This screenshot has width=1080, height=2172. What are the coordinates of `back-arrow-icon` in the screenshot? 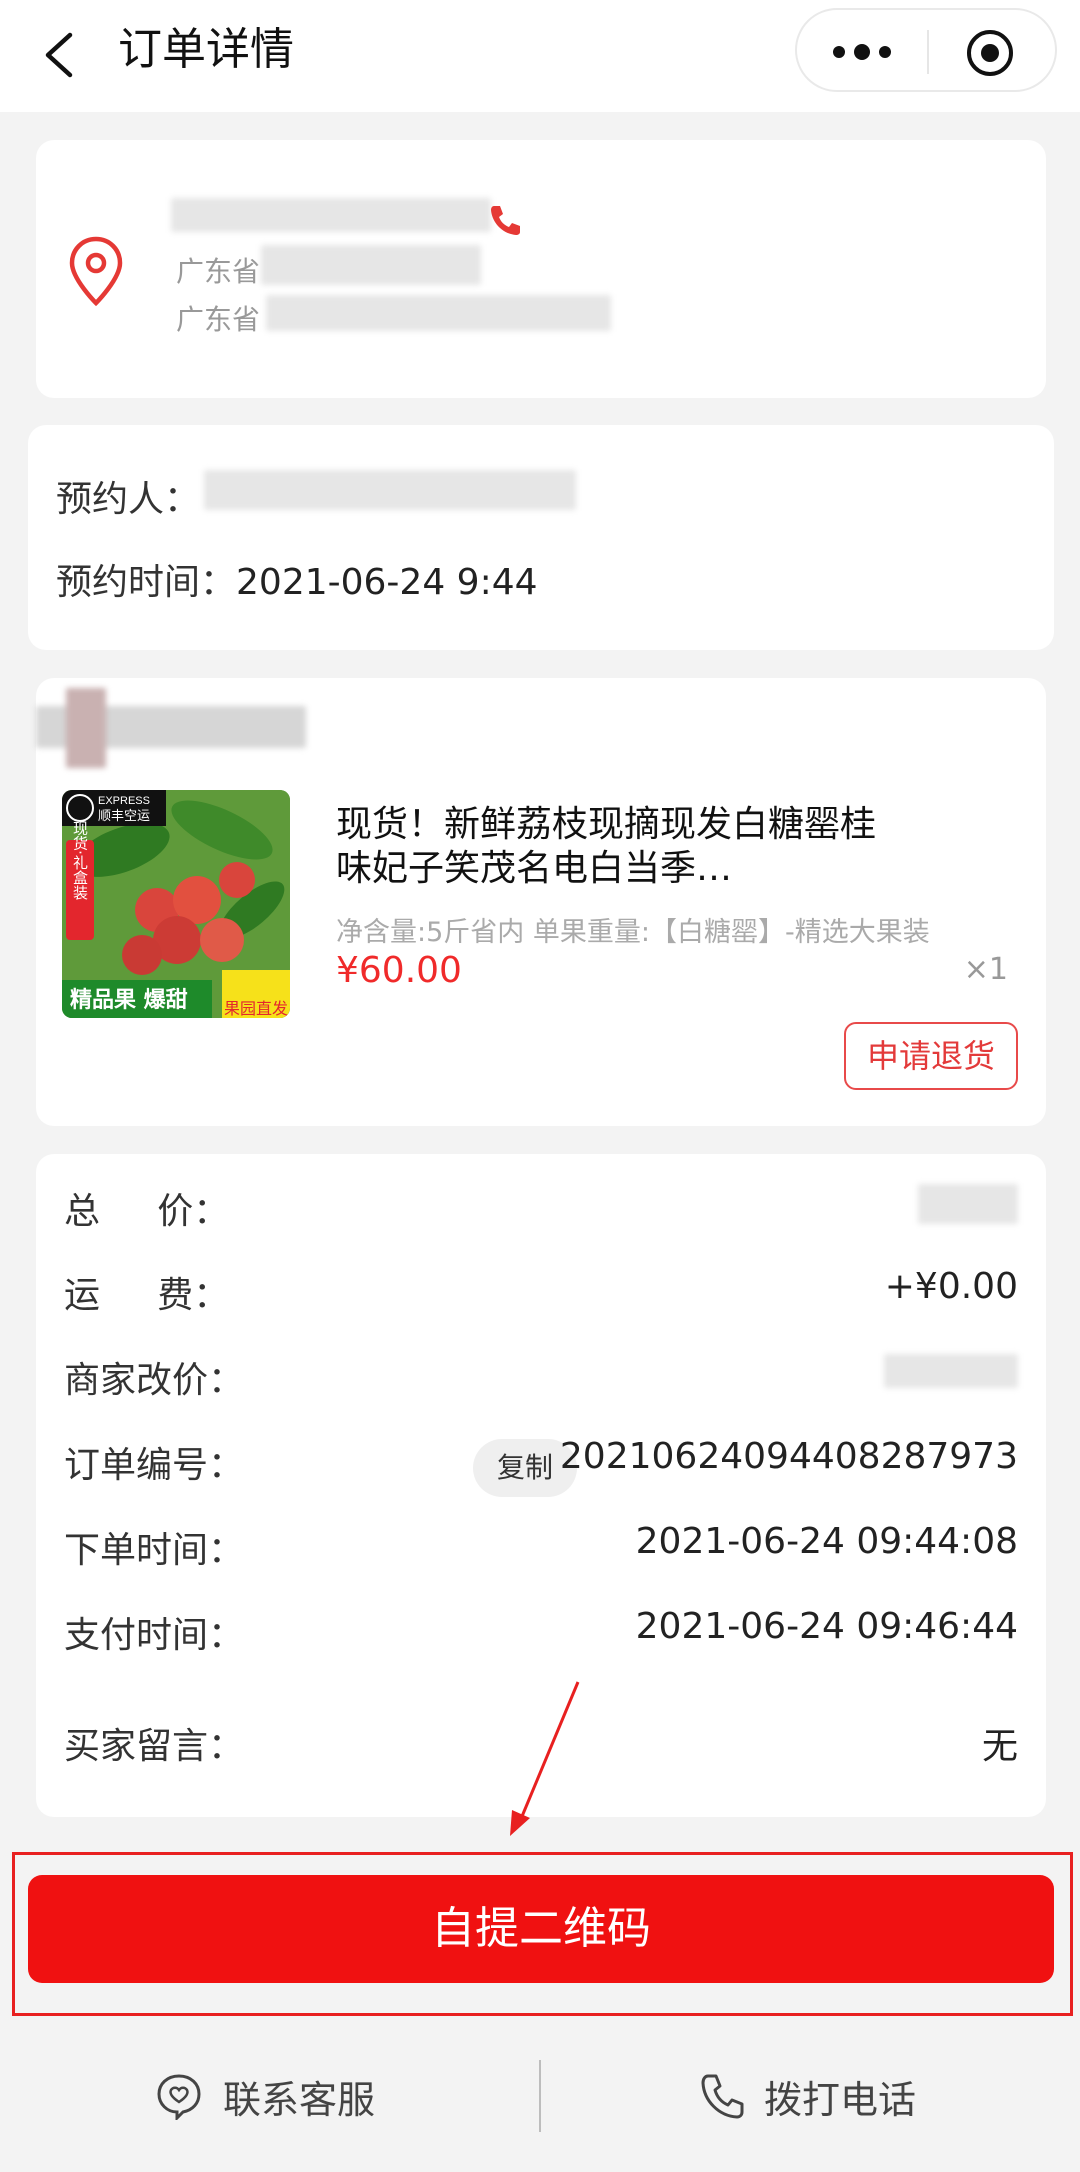 It's located at (60, 55).